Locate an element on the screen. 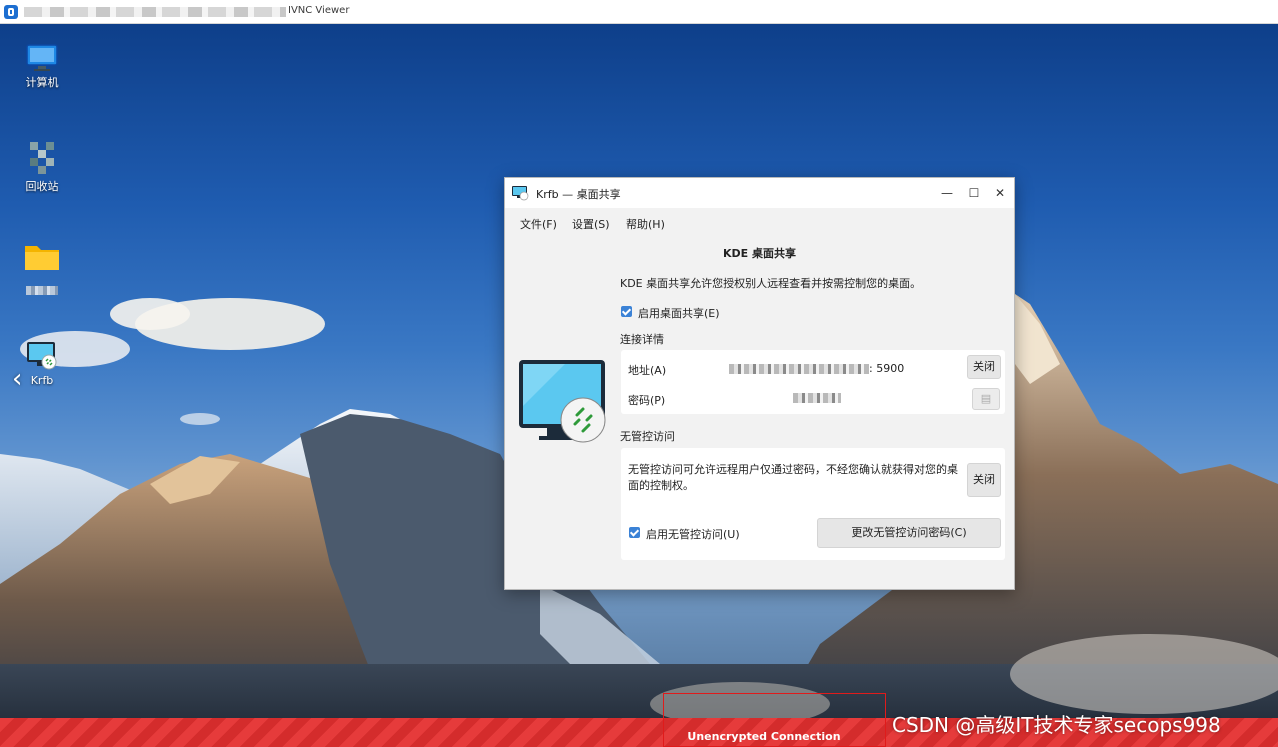 Image resolution: width=1278 pixels, height=747 pixels. address-label: 地址(A) is located at coordinates (647, 370).